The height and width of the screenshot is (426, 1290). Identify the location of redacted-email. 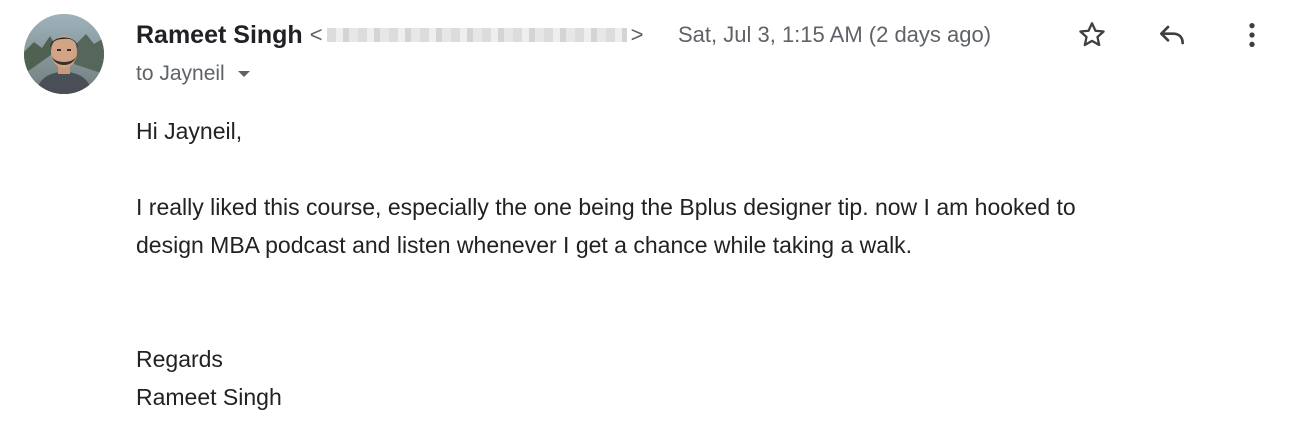
(476, 35).